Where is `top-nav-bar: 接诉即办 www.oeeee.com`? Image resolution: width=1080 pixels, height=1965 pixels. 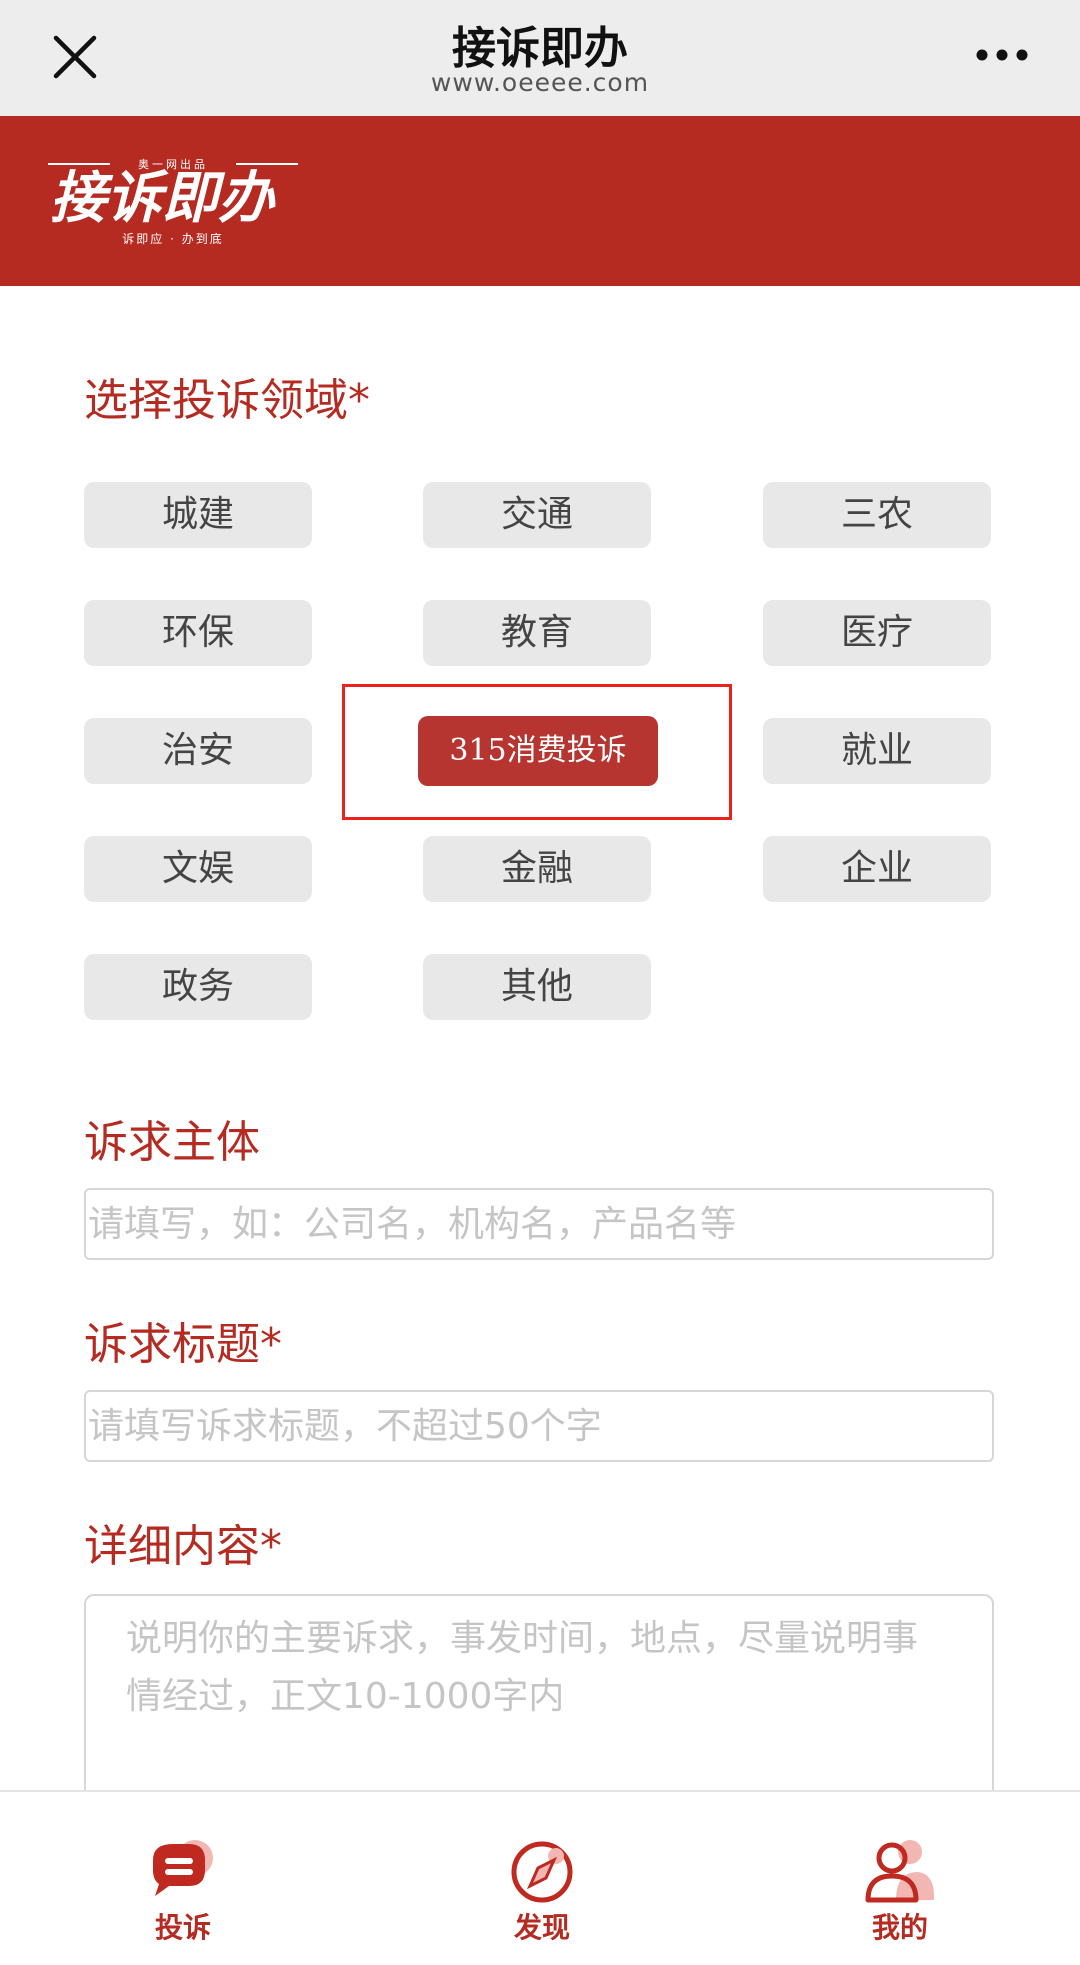
top-nav-bar: 接诉即办 www.oeeee.com is located at coordinates (540, 58).